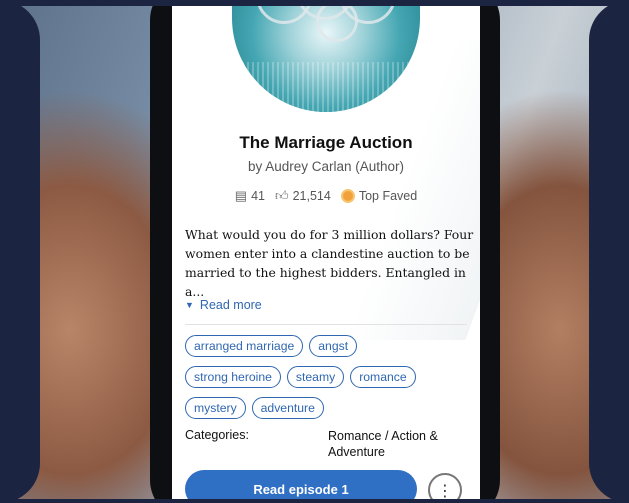  I want to click on more-vertical-icon: ⋮, so click(445, 490).